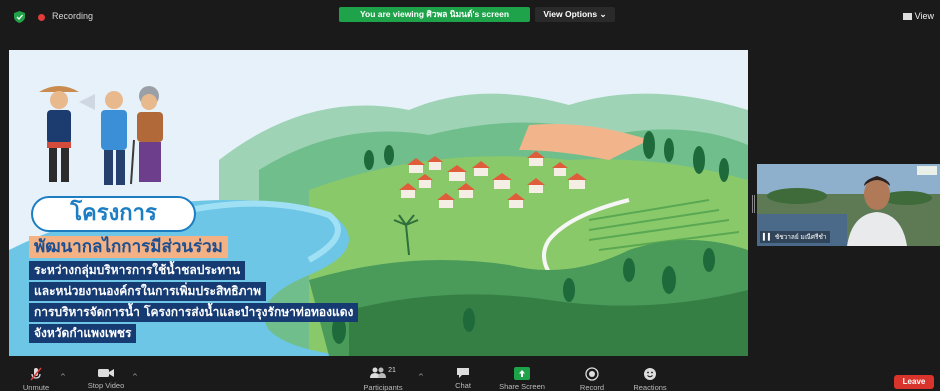  I want to click on microphone-muted-icon, so click(36, 374).